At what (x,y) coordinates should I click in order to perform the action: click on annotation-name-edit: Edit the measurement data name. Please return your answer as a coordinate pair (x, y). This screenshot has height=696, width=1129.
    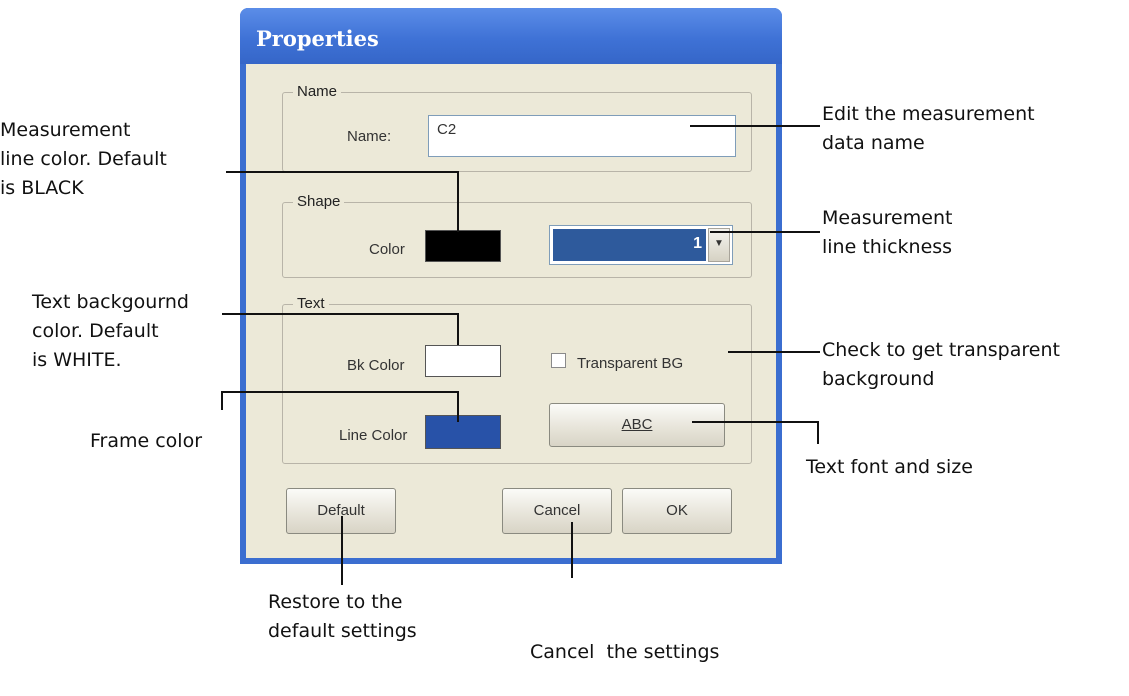
    Looking at the image, I should click on (928, 128).